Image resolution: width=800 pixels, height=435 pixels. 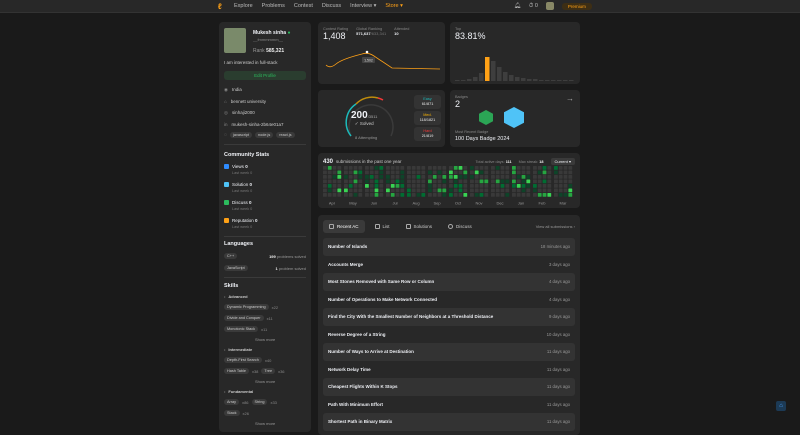 I want to click on skill-tag: Hash Table, so click(x=236, y=371).